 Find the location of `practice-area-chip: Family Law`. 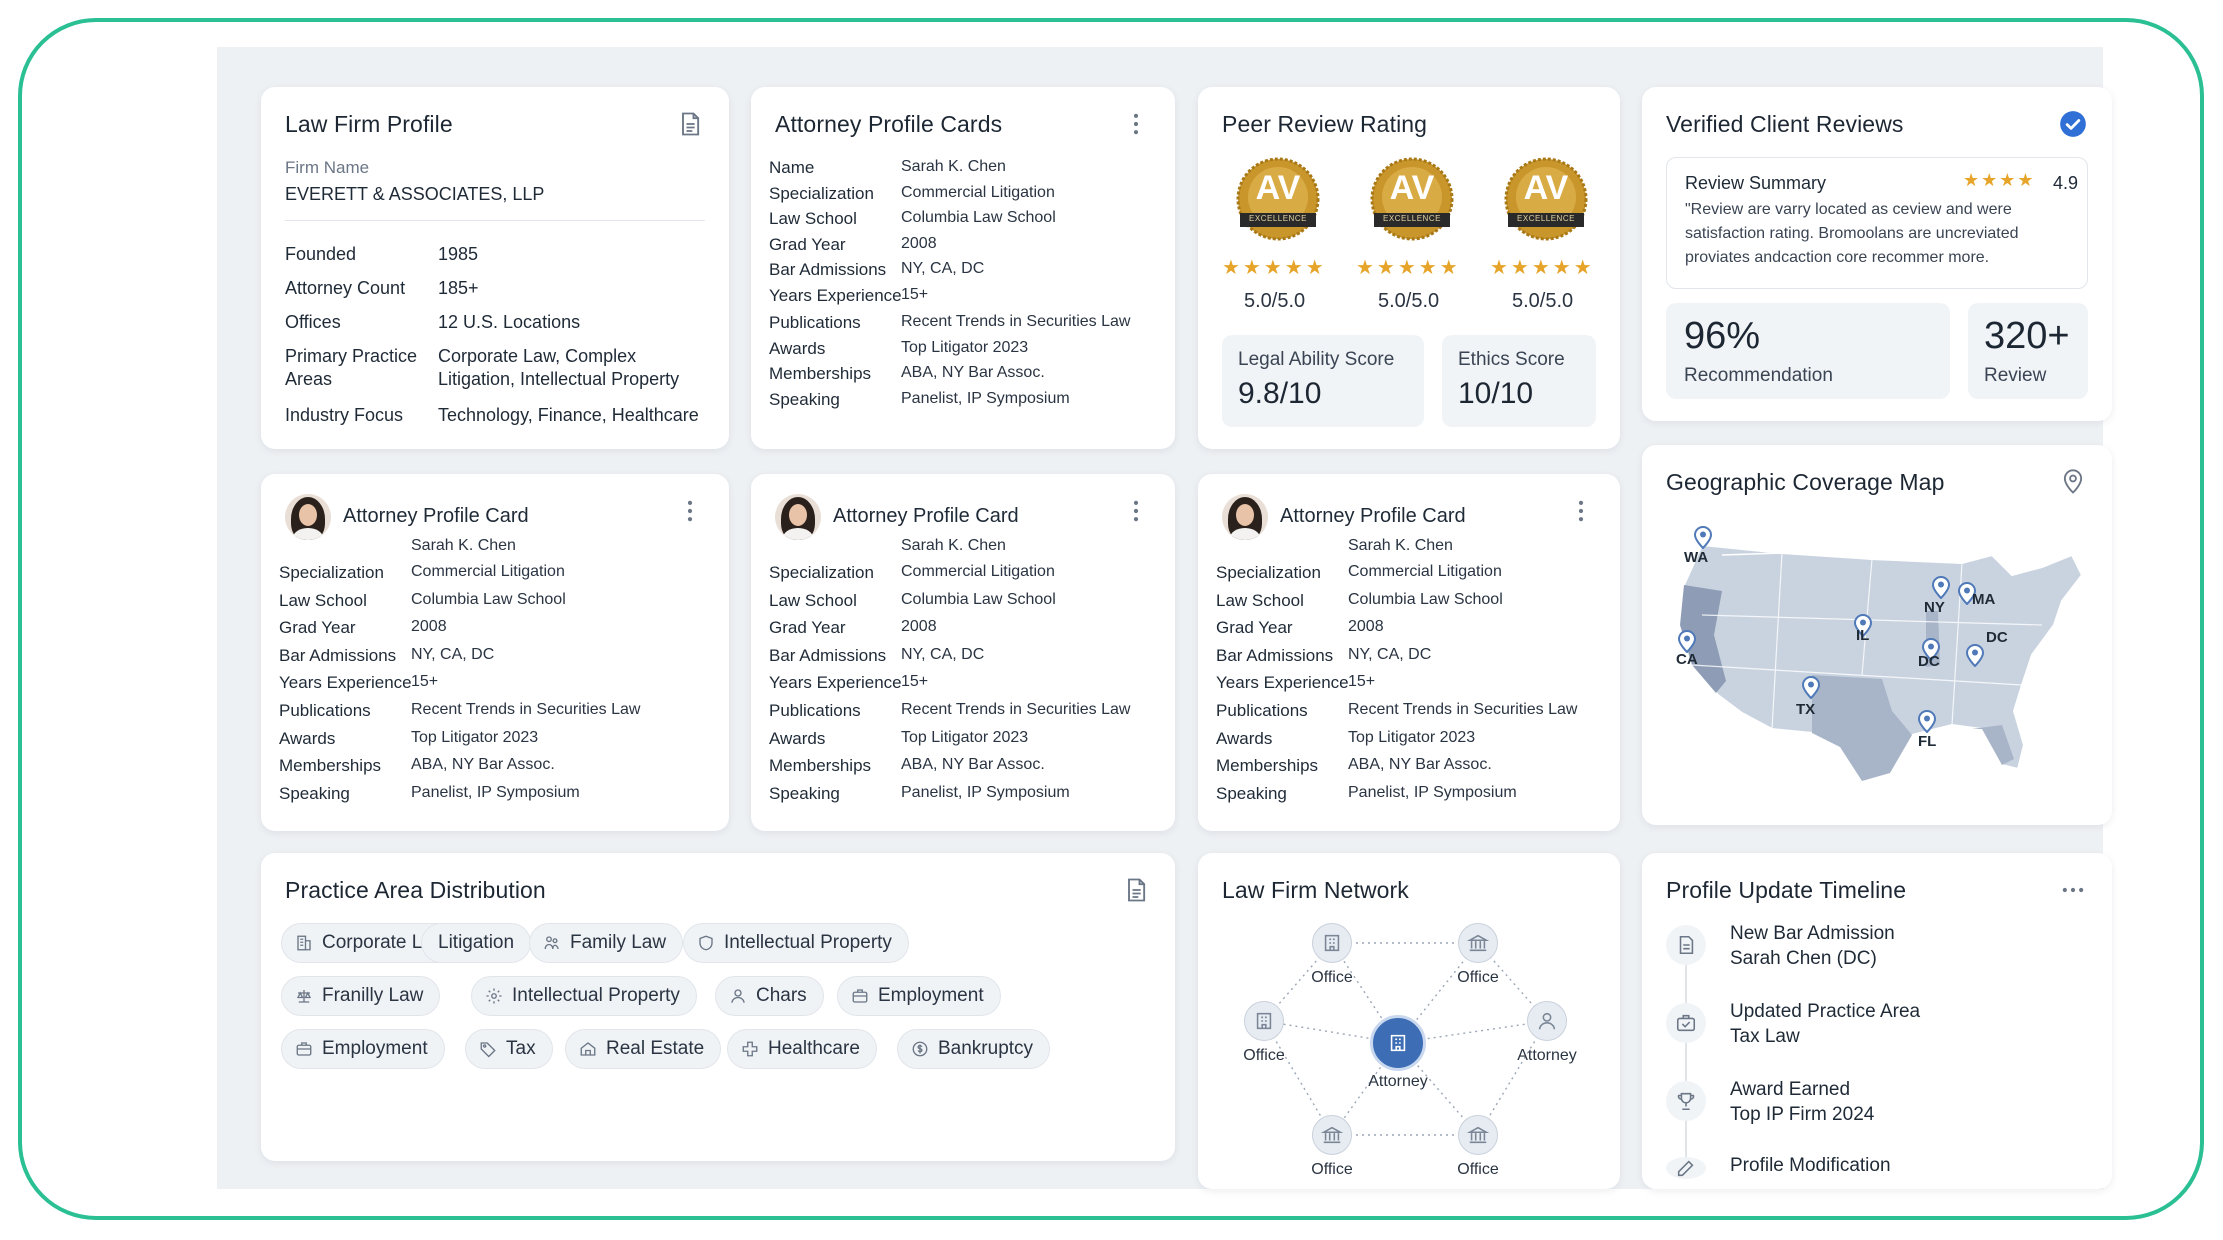

practice-area-chip: Family Law is located at coordinates (606, 943).